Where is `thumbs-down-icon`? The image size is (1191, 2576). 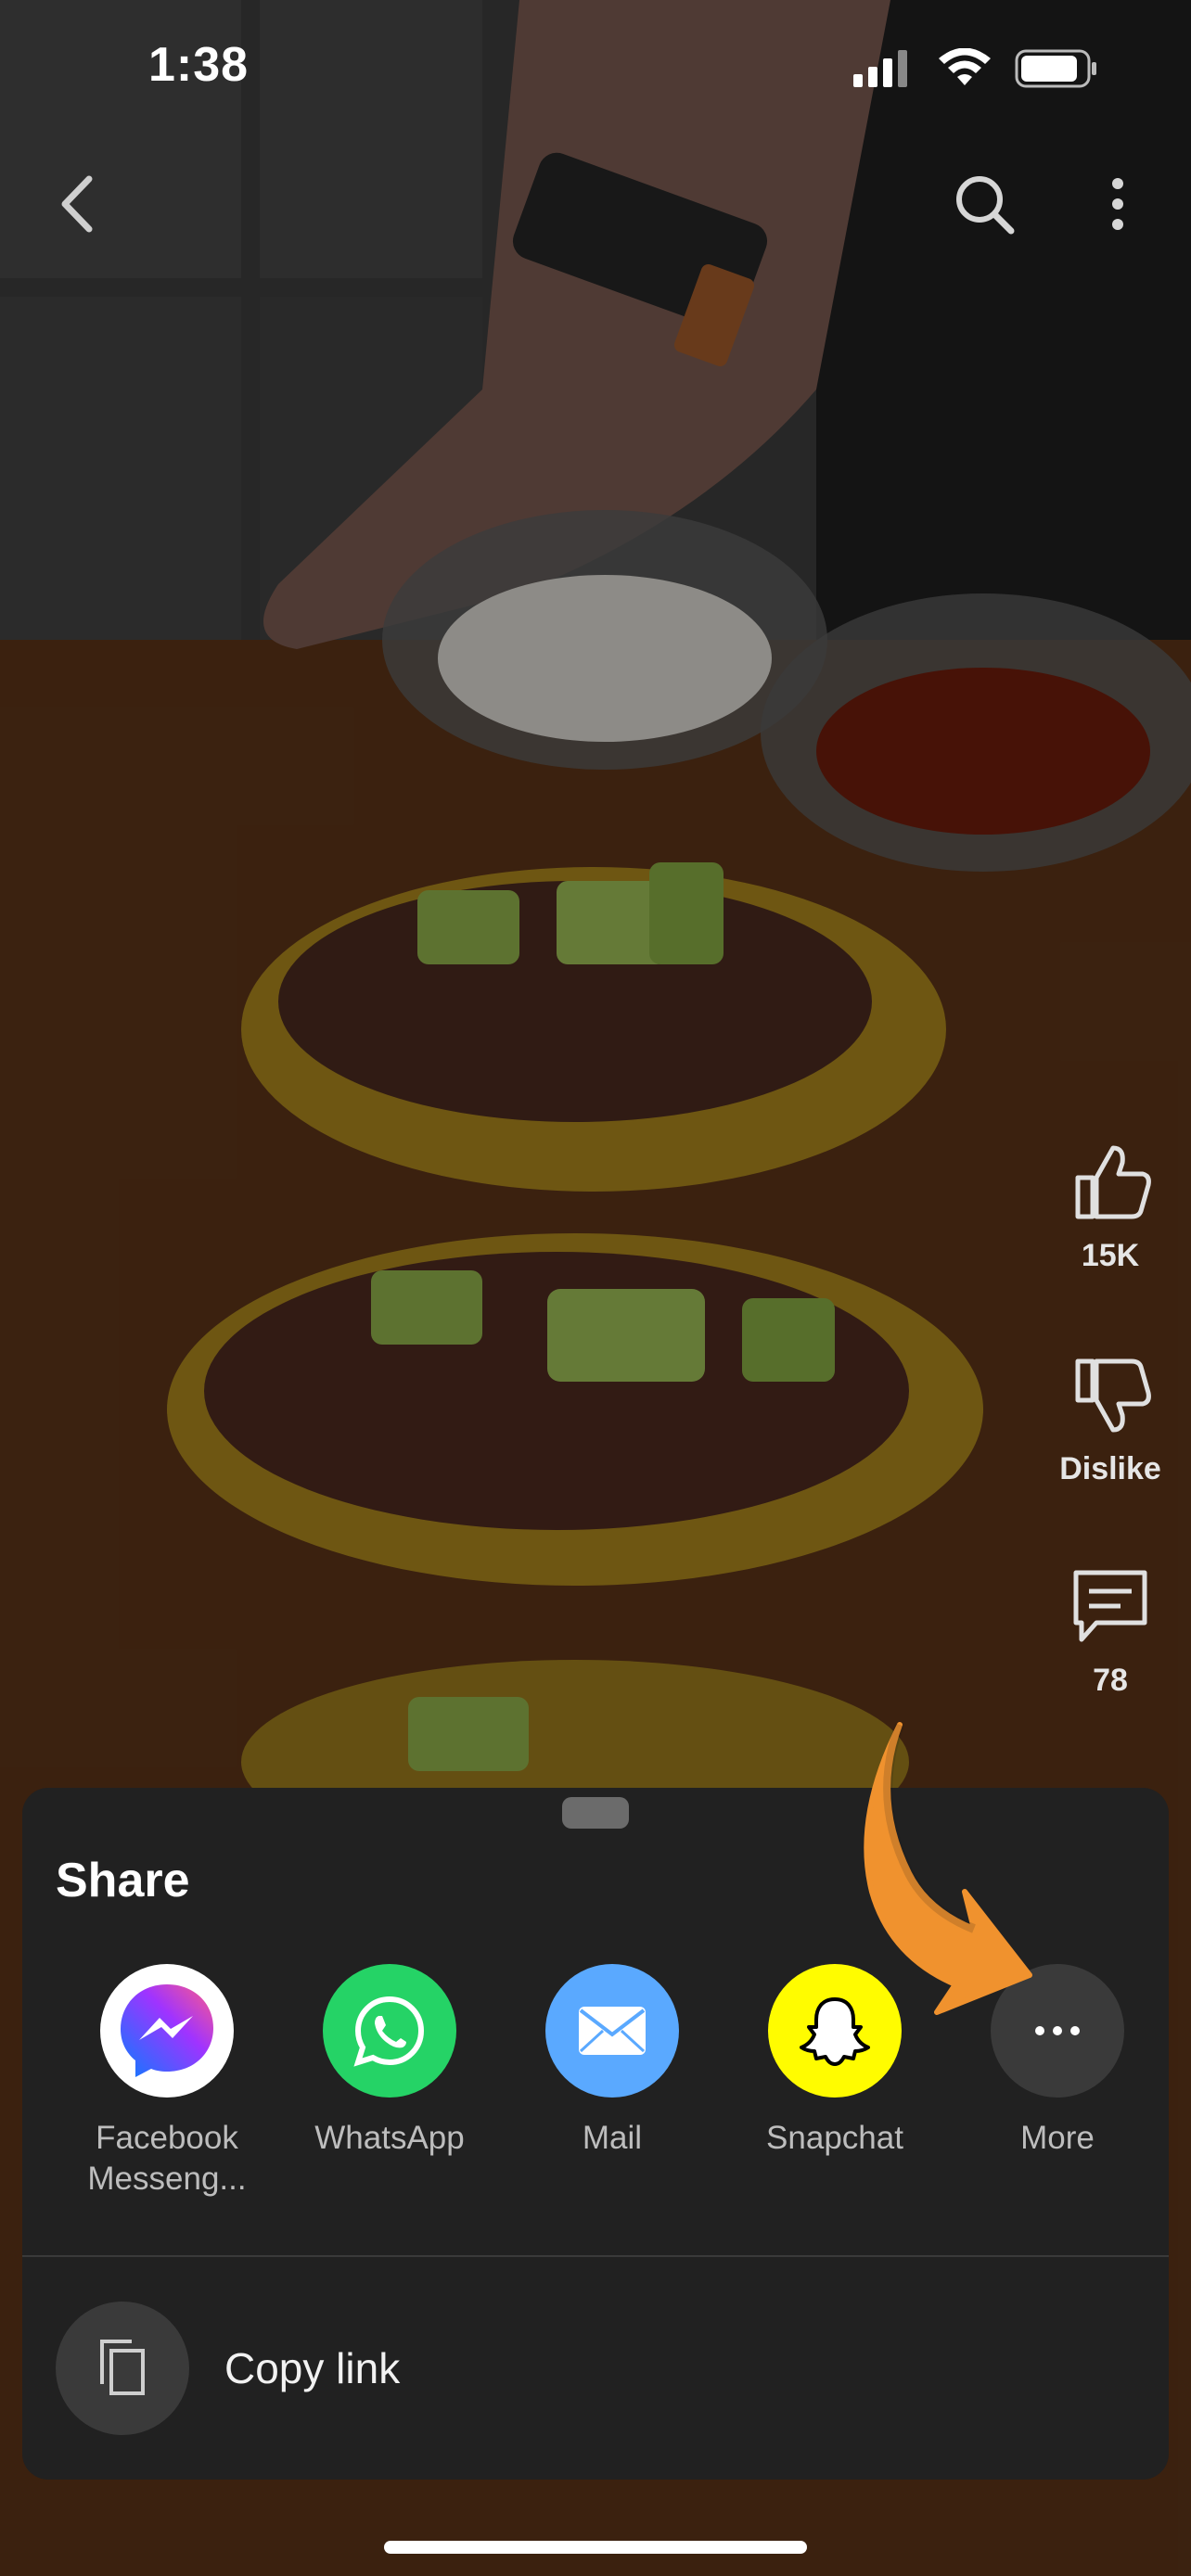 thumbs-down-icon is located at coordinates (1113, 1396).